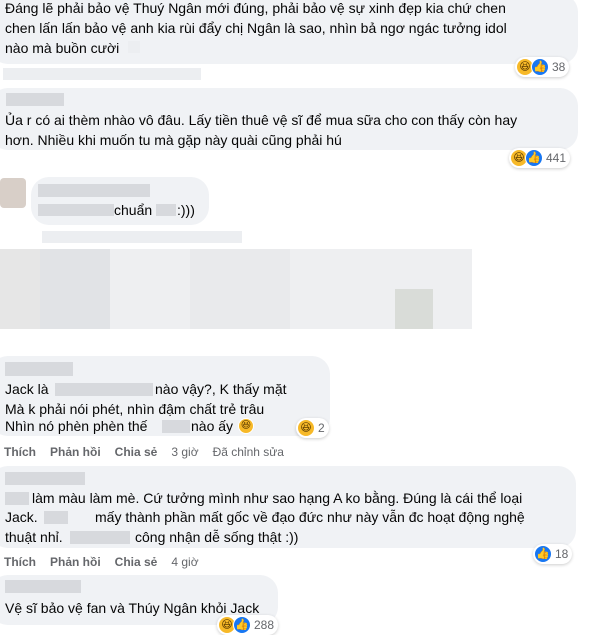  What do you see at coordinates (21, 517) in the screenshot?
I see `comment-5-line-2a: Jack.` at bounding box center [21, 517].